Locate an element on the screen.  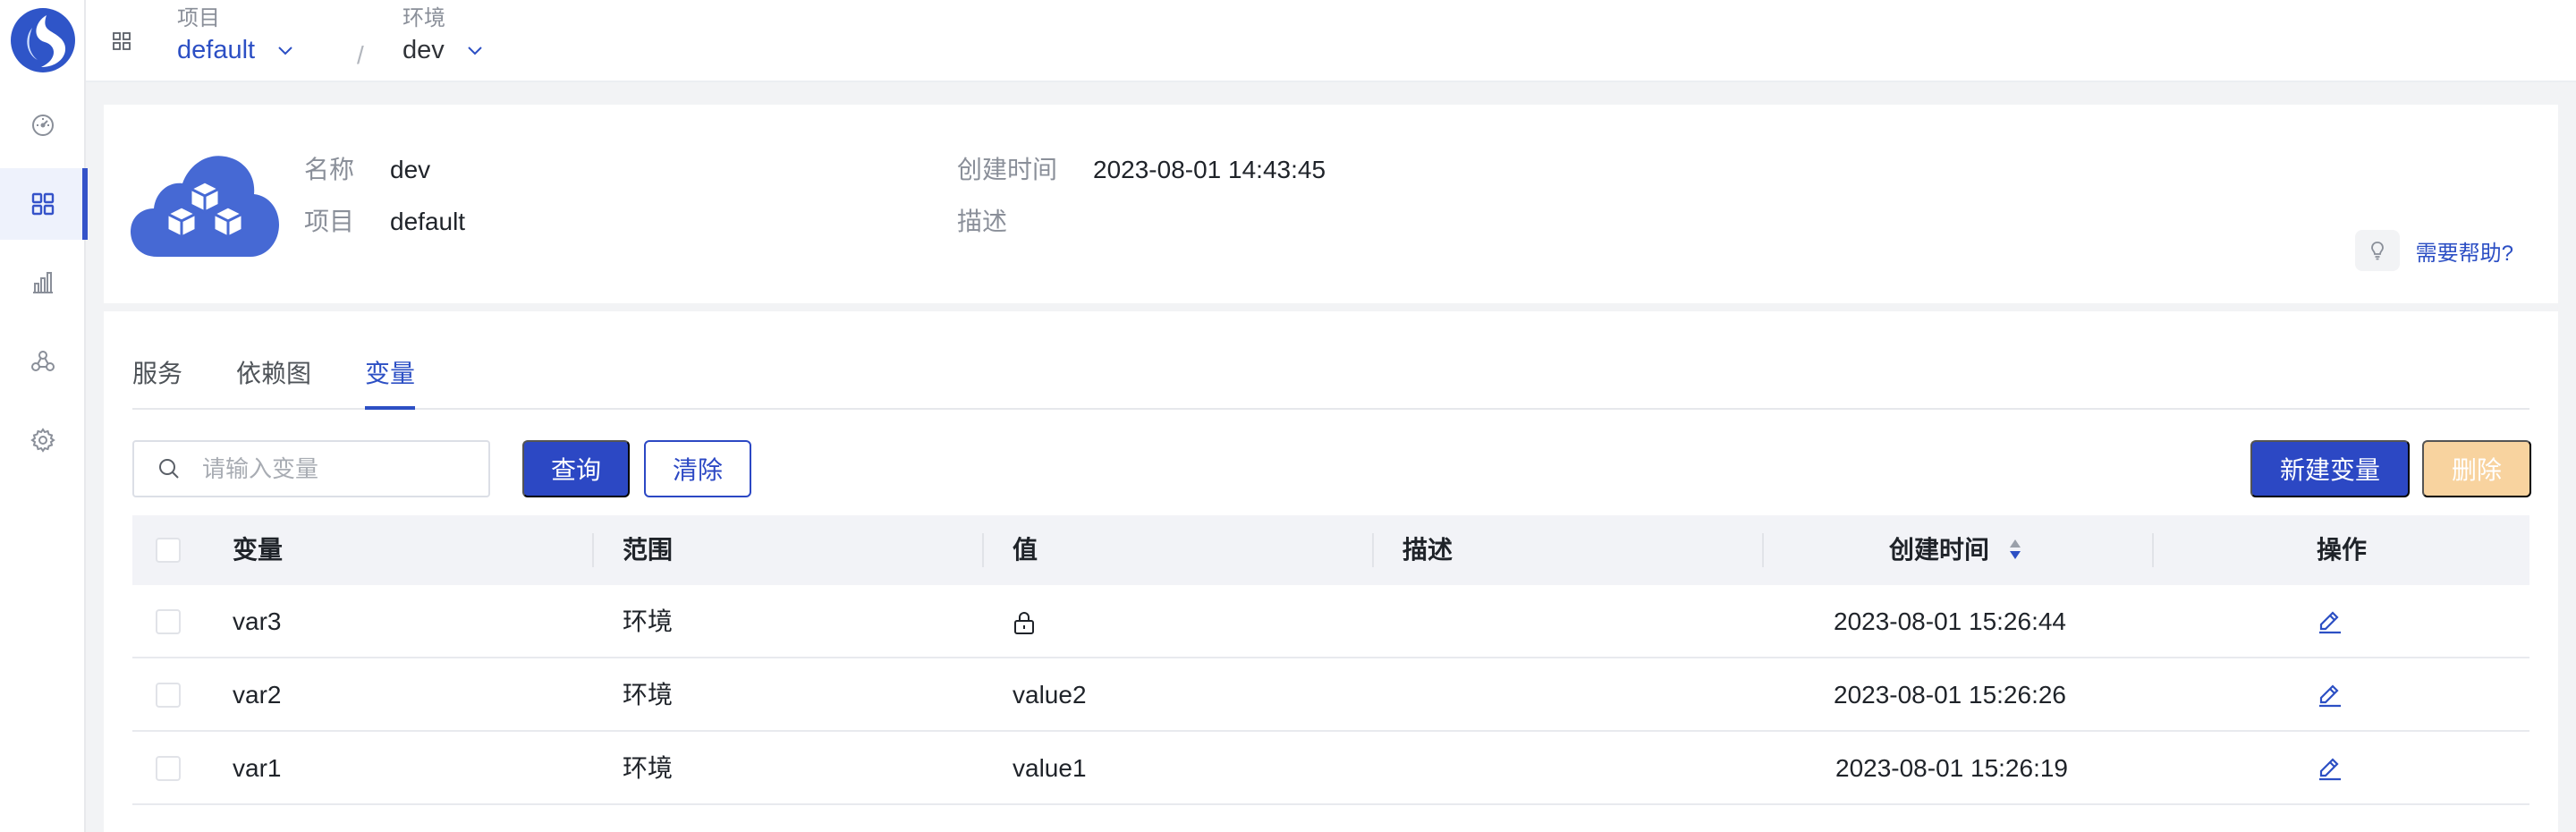
query-button: 查询 is located at coordinates (576, 468).